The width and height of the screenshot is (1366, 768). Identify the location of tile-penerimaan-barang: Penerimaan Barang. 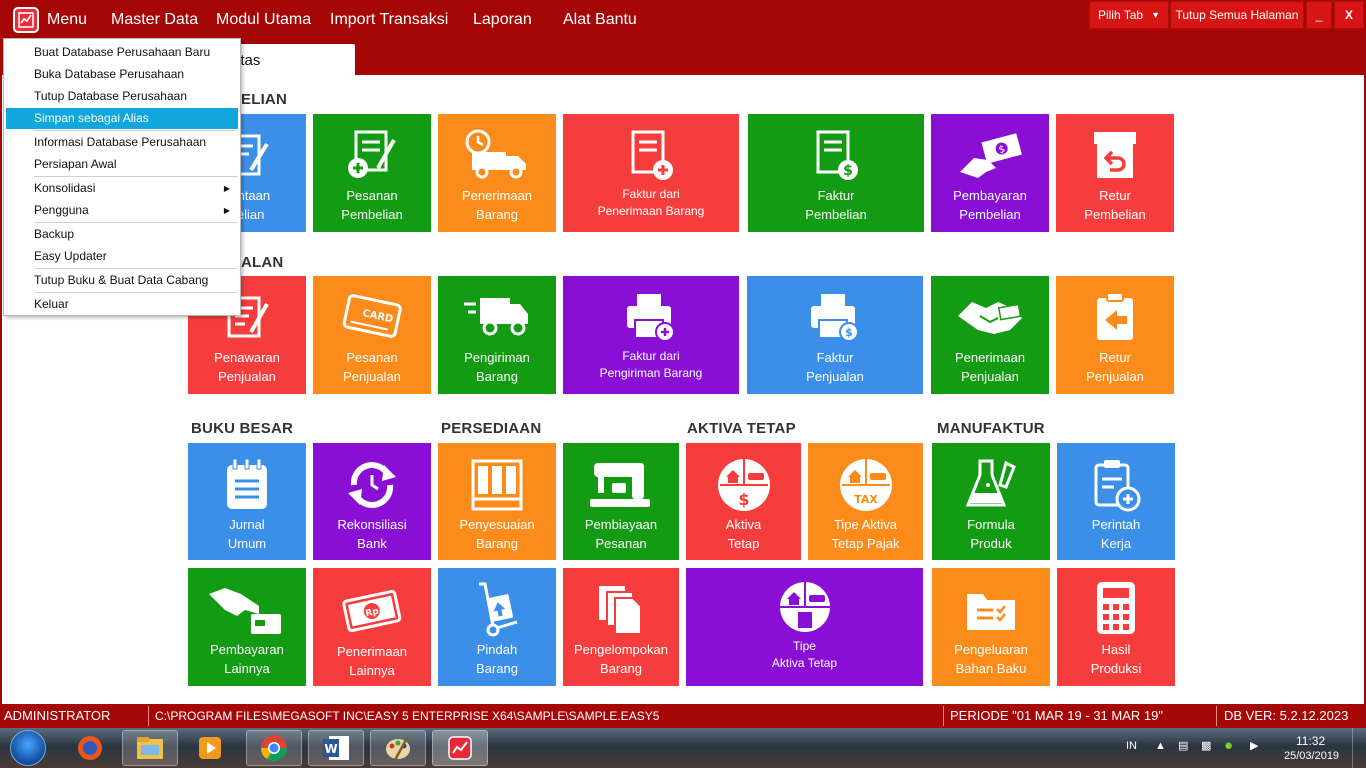
(497, 173).